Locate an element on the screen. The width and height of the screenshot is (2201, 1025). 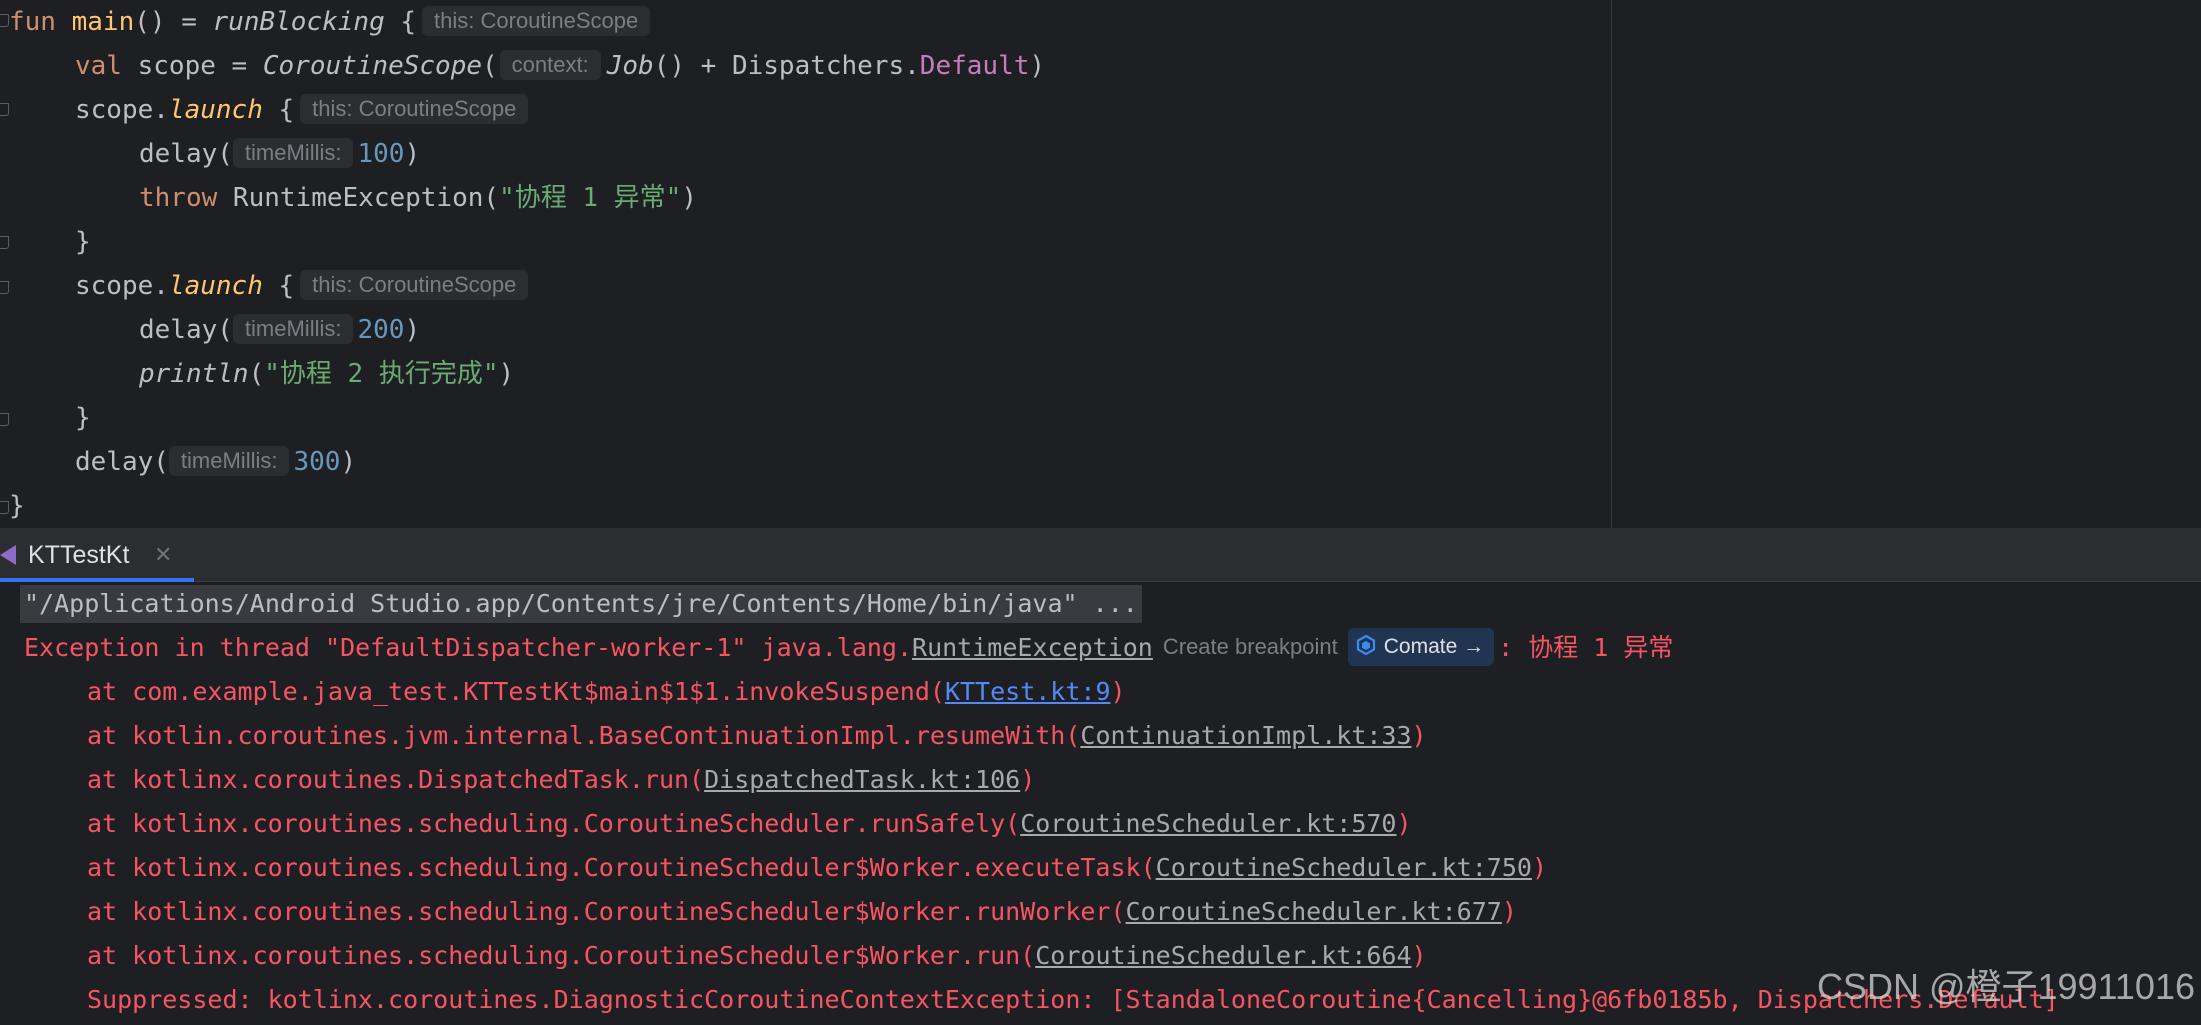
code-line-3: scope.launch {this: CoroutineScope is located at coordinates (304, 110).